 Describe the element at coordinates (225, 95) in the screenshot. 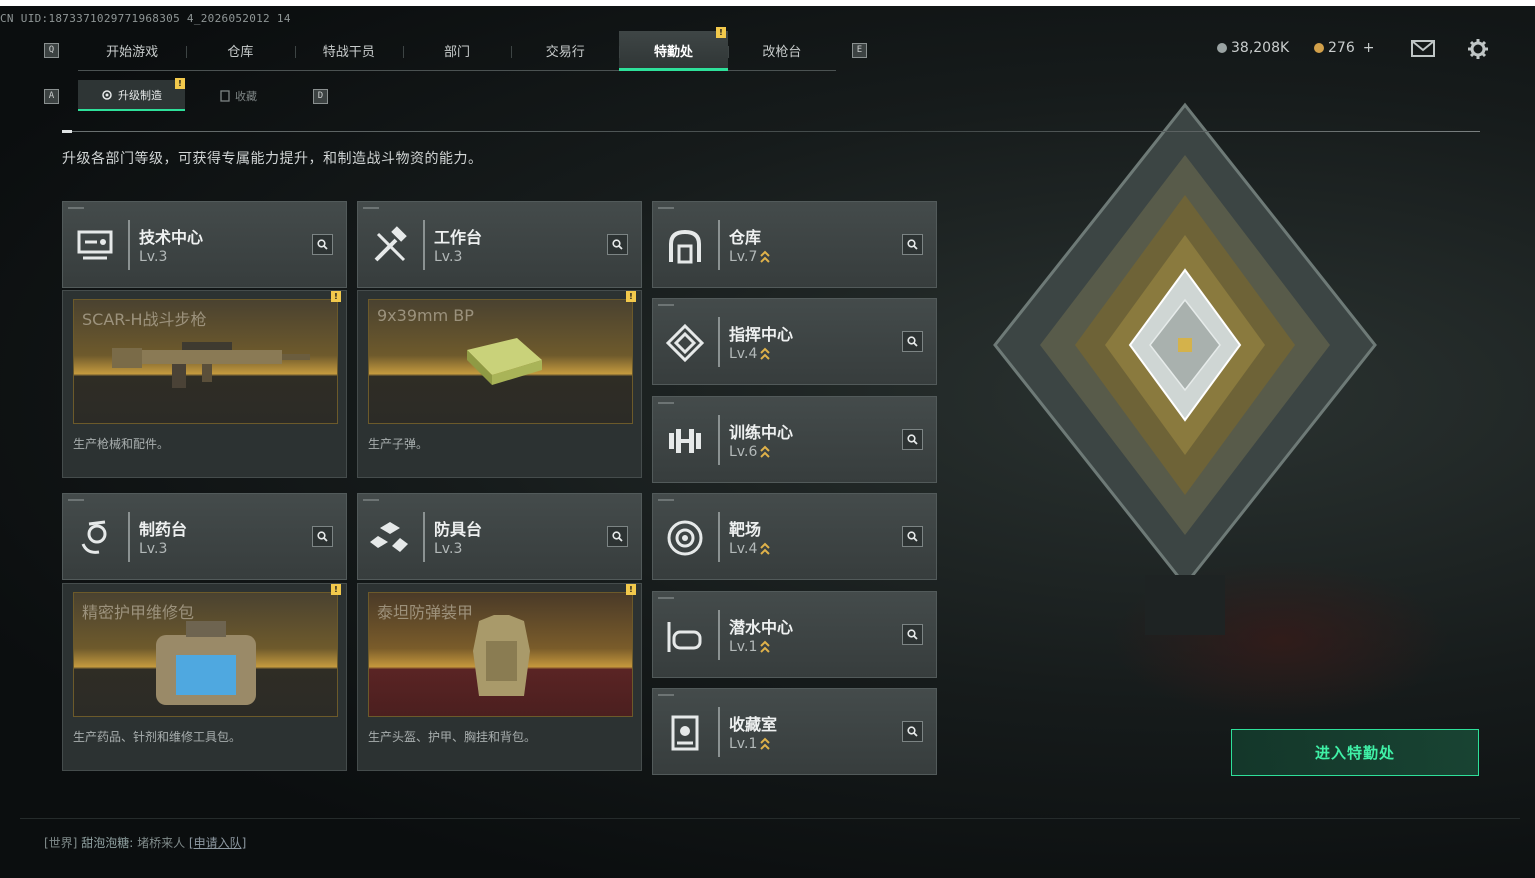

I see `collection-icon` at that location.